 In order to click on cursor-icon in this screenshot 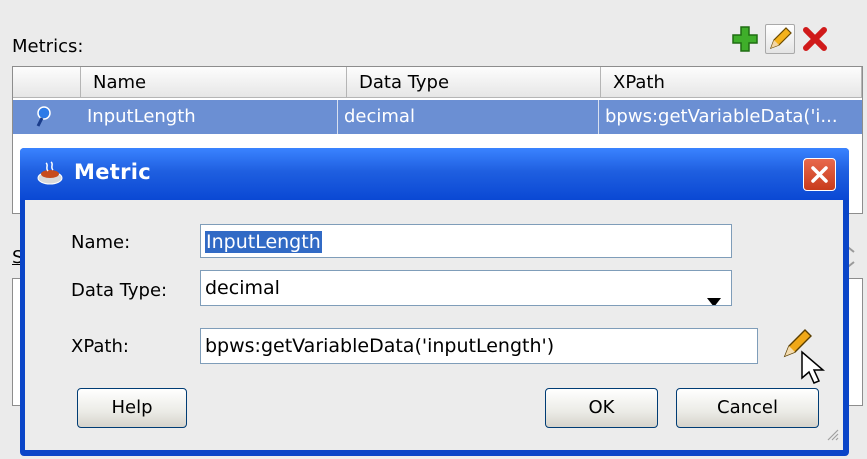, I will do `click(813, 370)`.